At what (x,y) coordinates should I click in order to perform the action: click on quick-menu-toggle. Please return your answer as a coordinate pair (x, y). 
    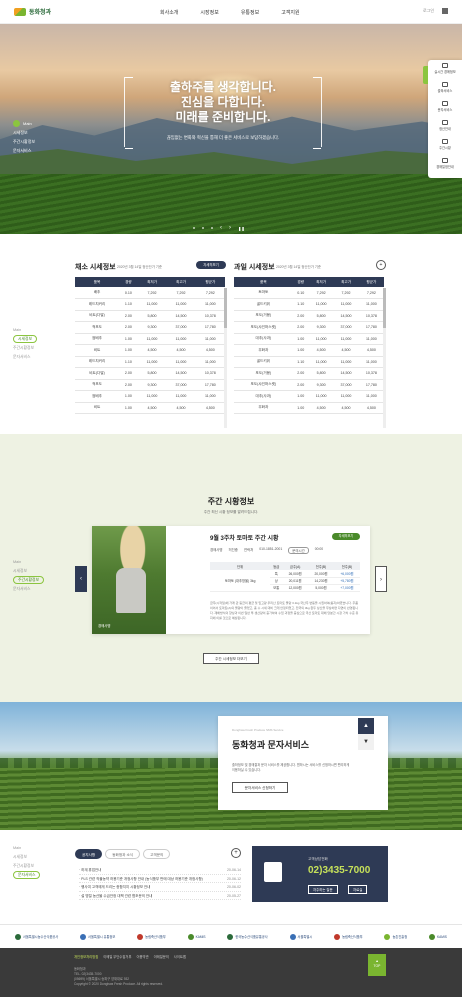
    Looking at the image, I should click on (425, 75).